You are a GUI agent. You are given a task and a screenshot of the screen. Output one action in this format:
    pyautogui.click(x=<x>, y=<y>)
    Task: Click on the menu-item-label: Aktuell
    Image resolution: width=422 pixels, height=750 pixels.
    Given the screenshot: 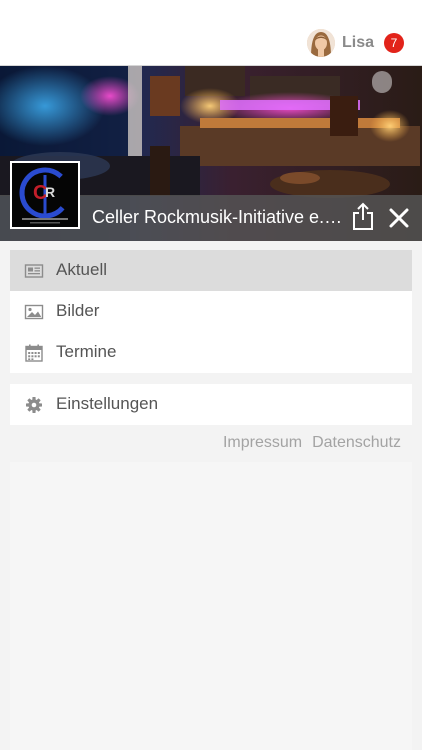 What is the action you would take?
    pyautogui.click(x=82, y=269)
    